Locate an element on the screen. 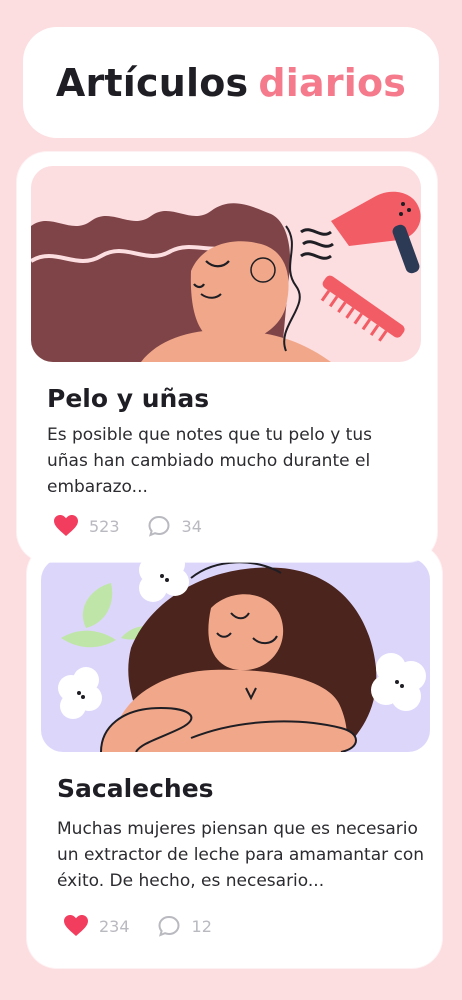 This screenshot has width=462, height=1000. page-title: Artículos diarios is located at coordinates (231, 83).